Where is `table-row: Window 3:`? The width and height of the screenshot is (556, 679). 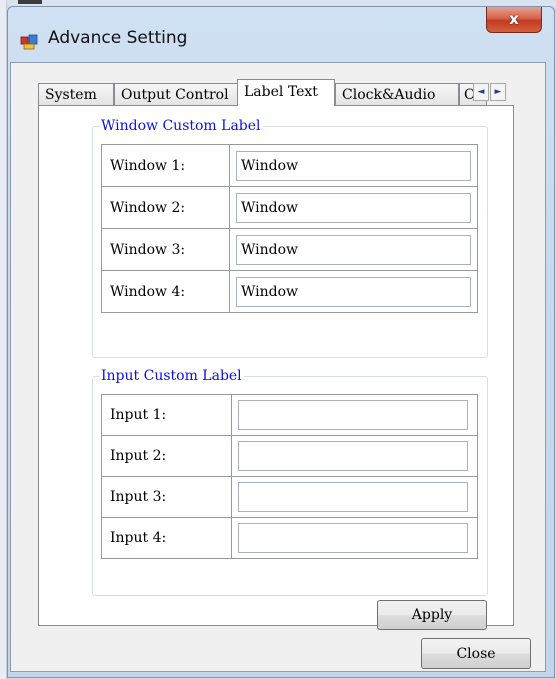
table-row: Window 3: is located at coordinates (289, 249).